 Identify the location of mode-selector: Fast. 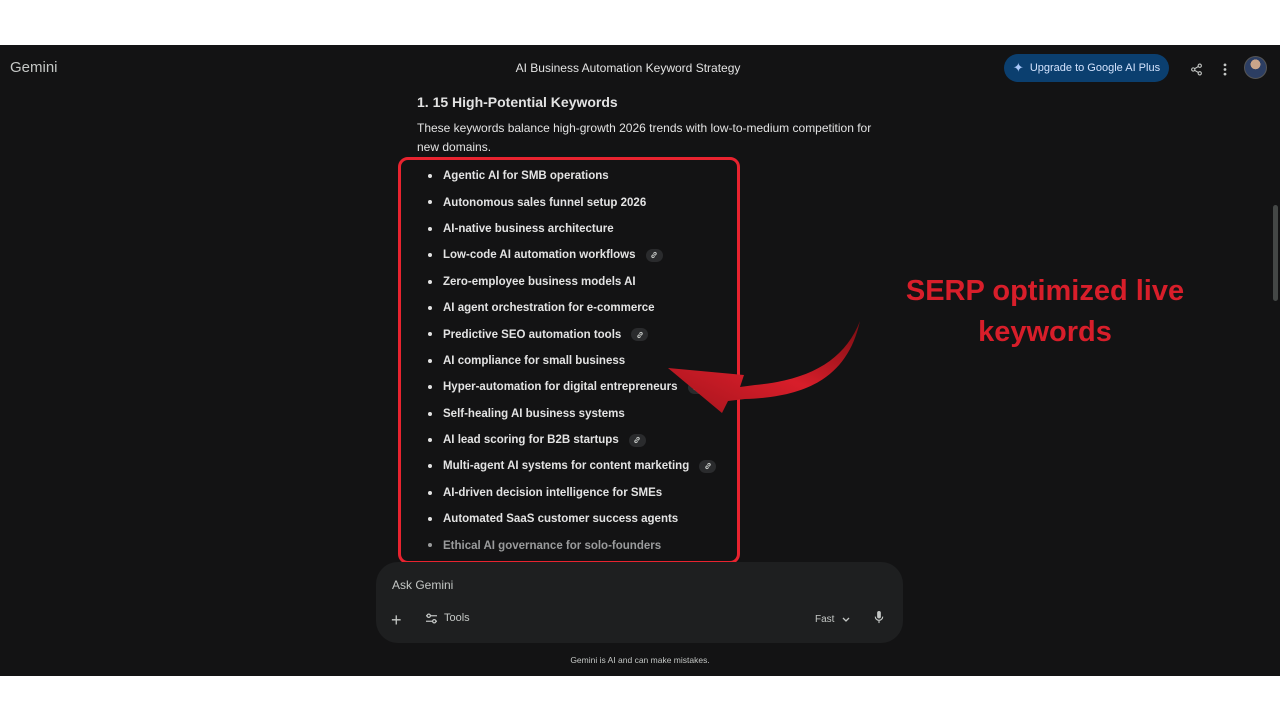
(832, 619).